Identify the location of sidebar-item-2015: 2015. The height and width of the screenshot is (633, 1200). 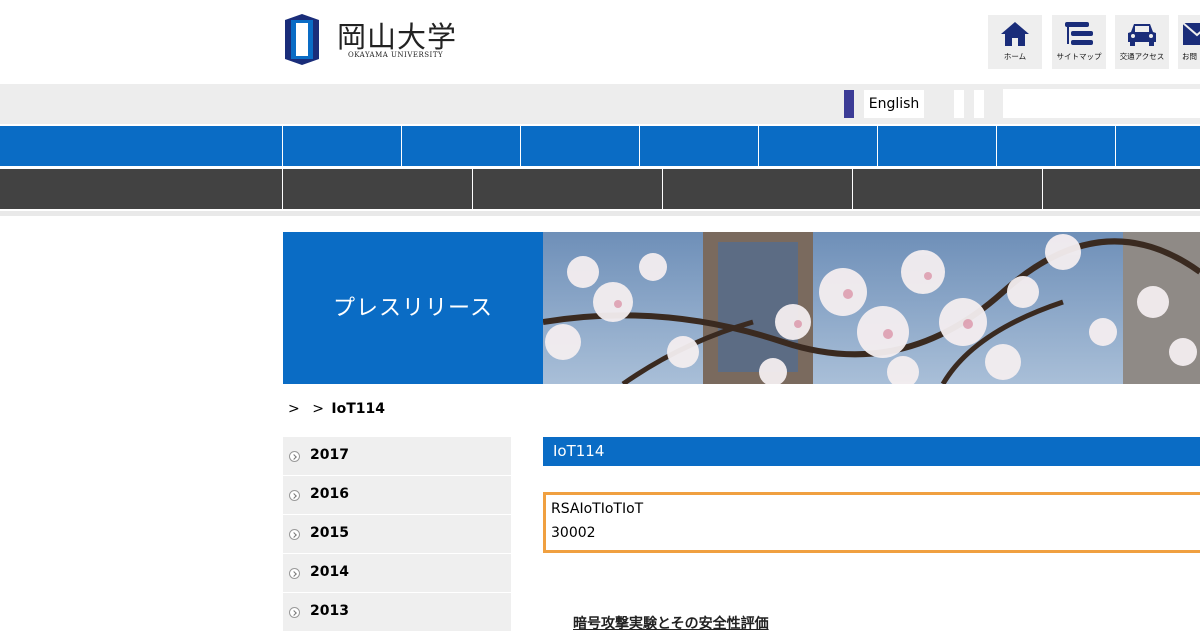
(397, 534).